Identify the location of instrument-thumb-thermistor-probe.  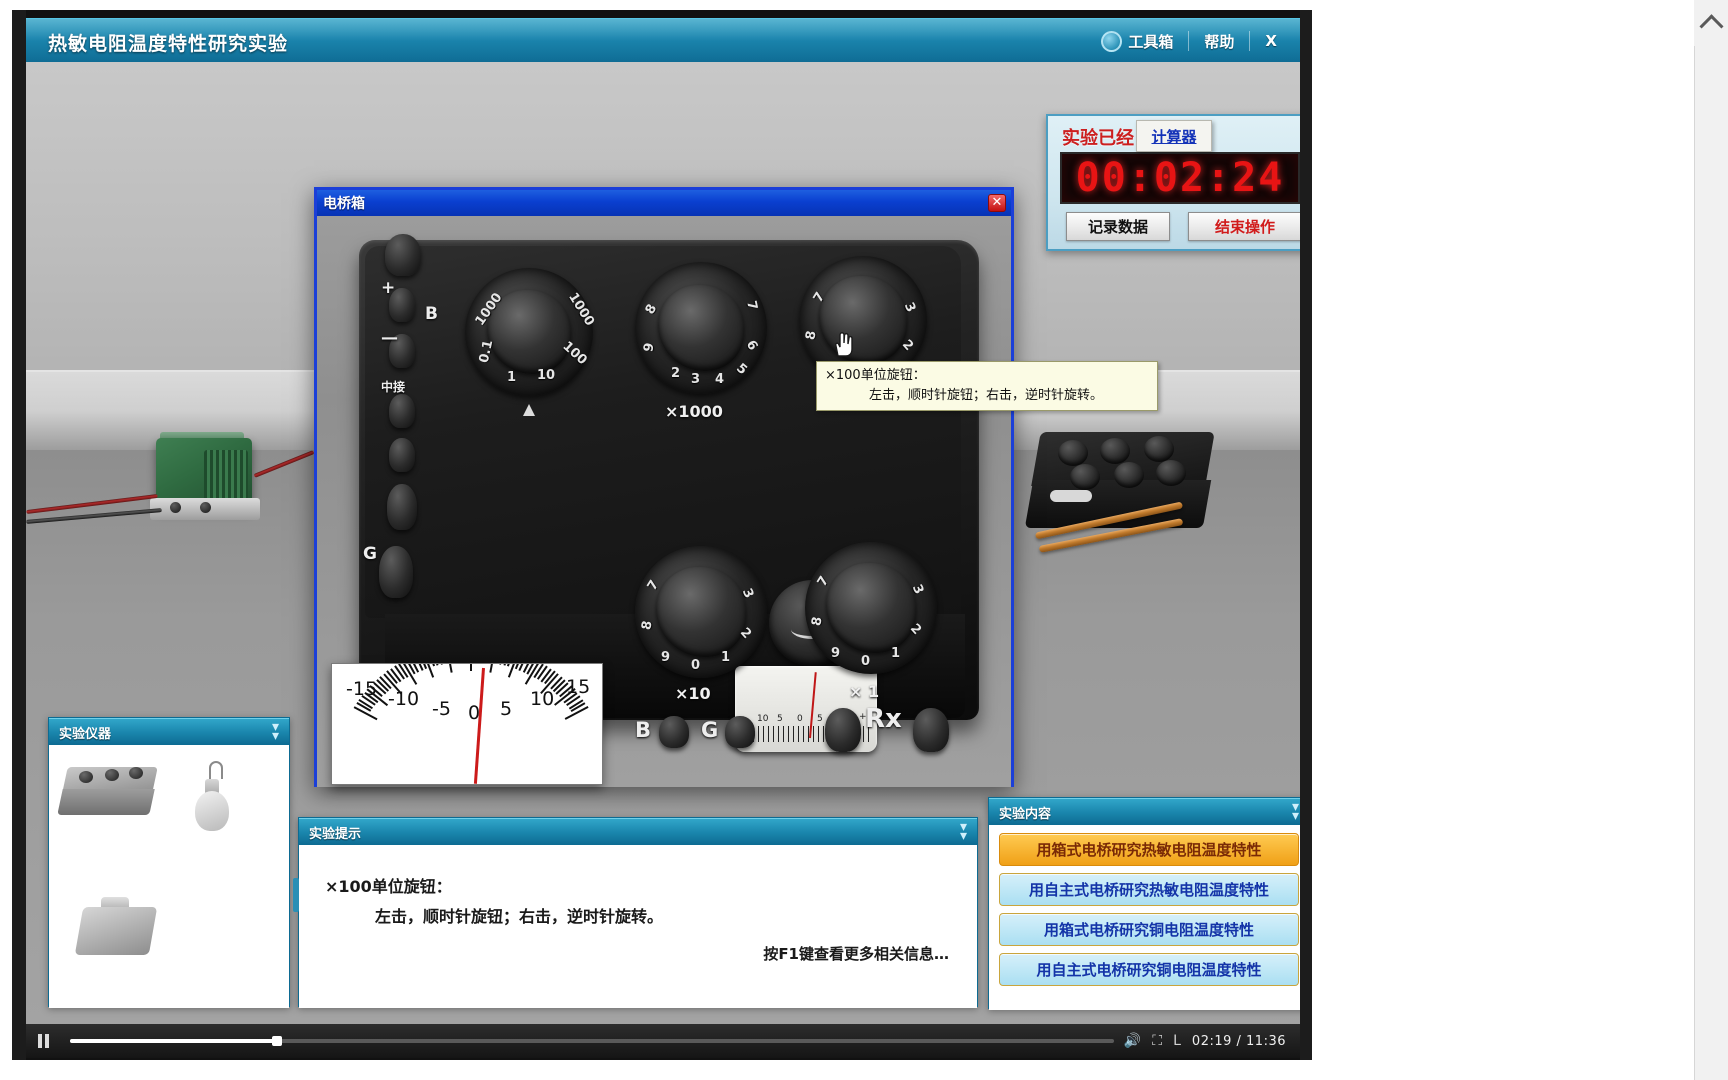
(212, 805).